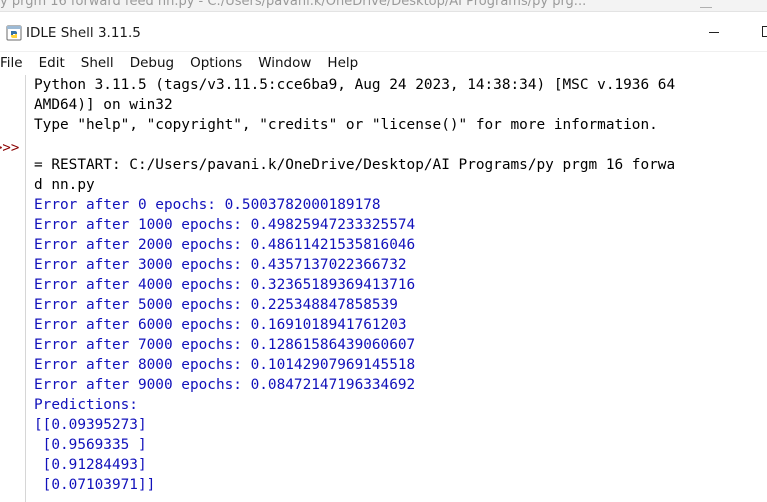  What do you see at coordinates (13, 288) in the screenshot?
I see `prompt-gutter: >>>` at bounding box center [13, 288].